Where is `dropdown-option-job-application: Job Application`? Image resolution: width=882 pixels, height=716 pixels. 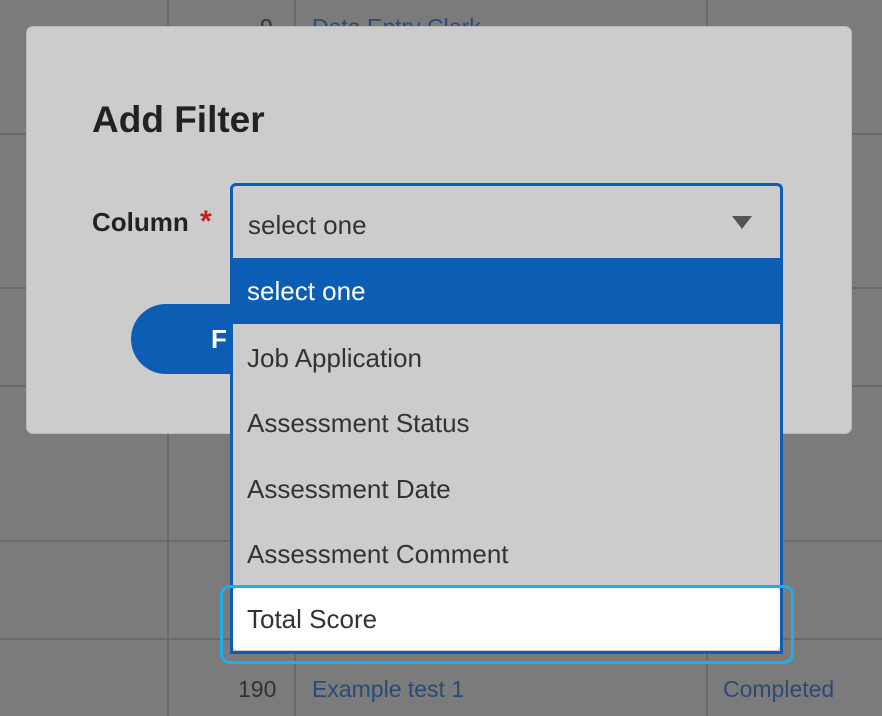 dropdown-option-job-application: Job Application is located at coordinates (506, 358).